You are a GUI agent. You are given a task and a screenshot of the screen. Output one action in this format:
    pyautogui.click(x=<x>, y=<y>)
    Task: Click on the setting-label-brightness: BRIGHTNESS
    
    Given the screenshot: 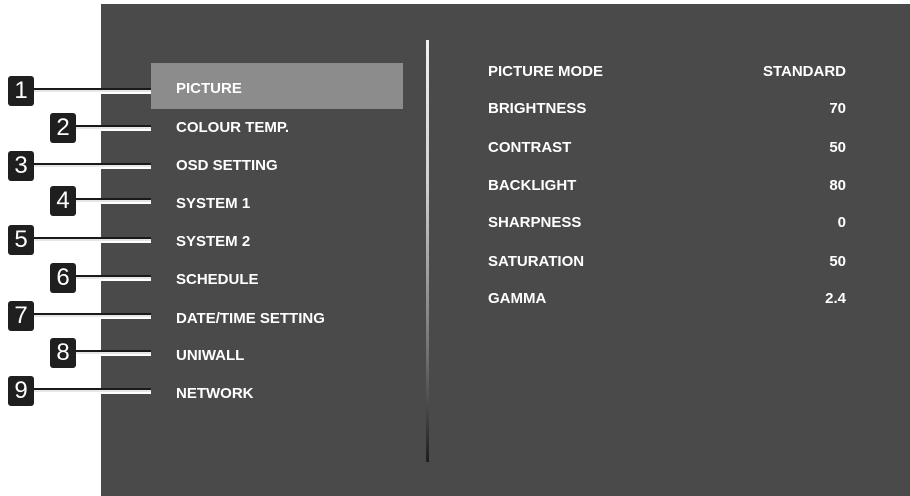 What is the action you would take?
    pyautogui.click(x=537, y=108)
    